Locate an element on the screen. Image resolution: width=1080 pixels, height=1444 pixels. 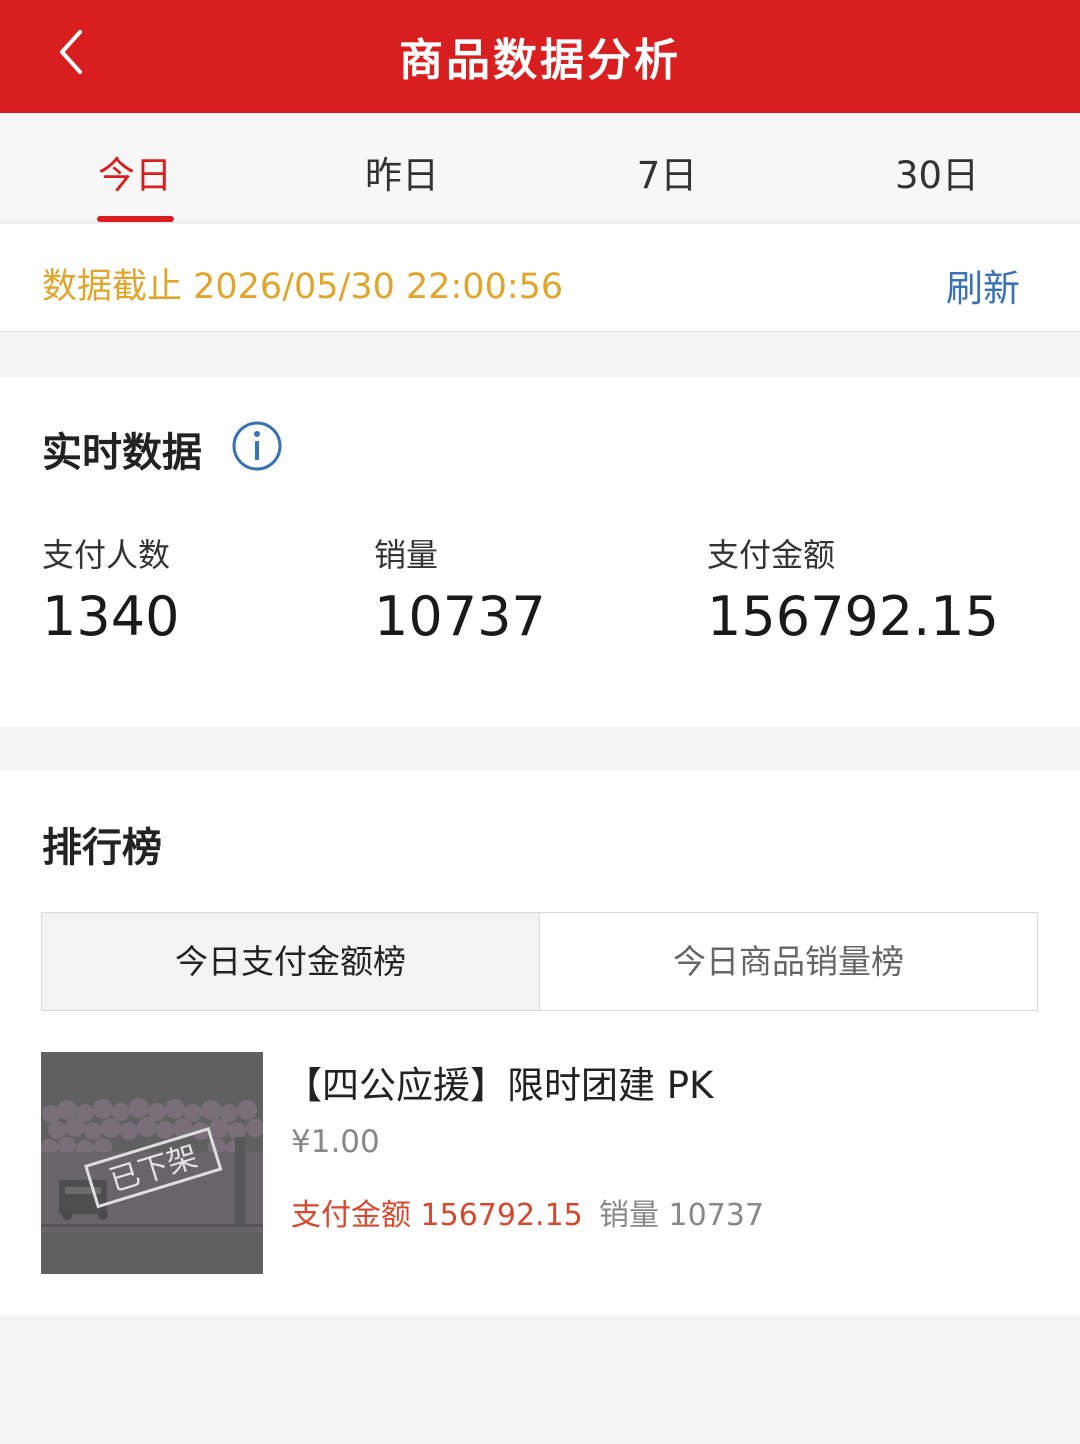
active-tab-indicator is located at coordinates (135, 219).